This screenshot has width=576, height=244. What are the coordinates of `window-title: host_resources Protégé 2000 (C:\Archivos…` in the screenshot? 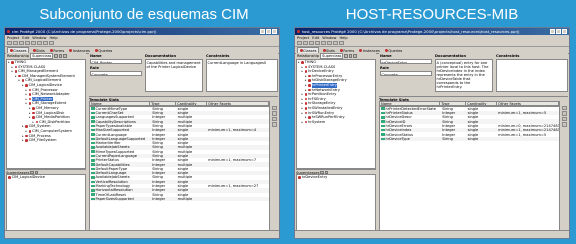 It's located at (410, 31).